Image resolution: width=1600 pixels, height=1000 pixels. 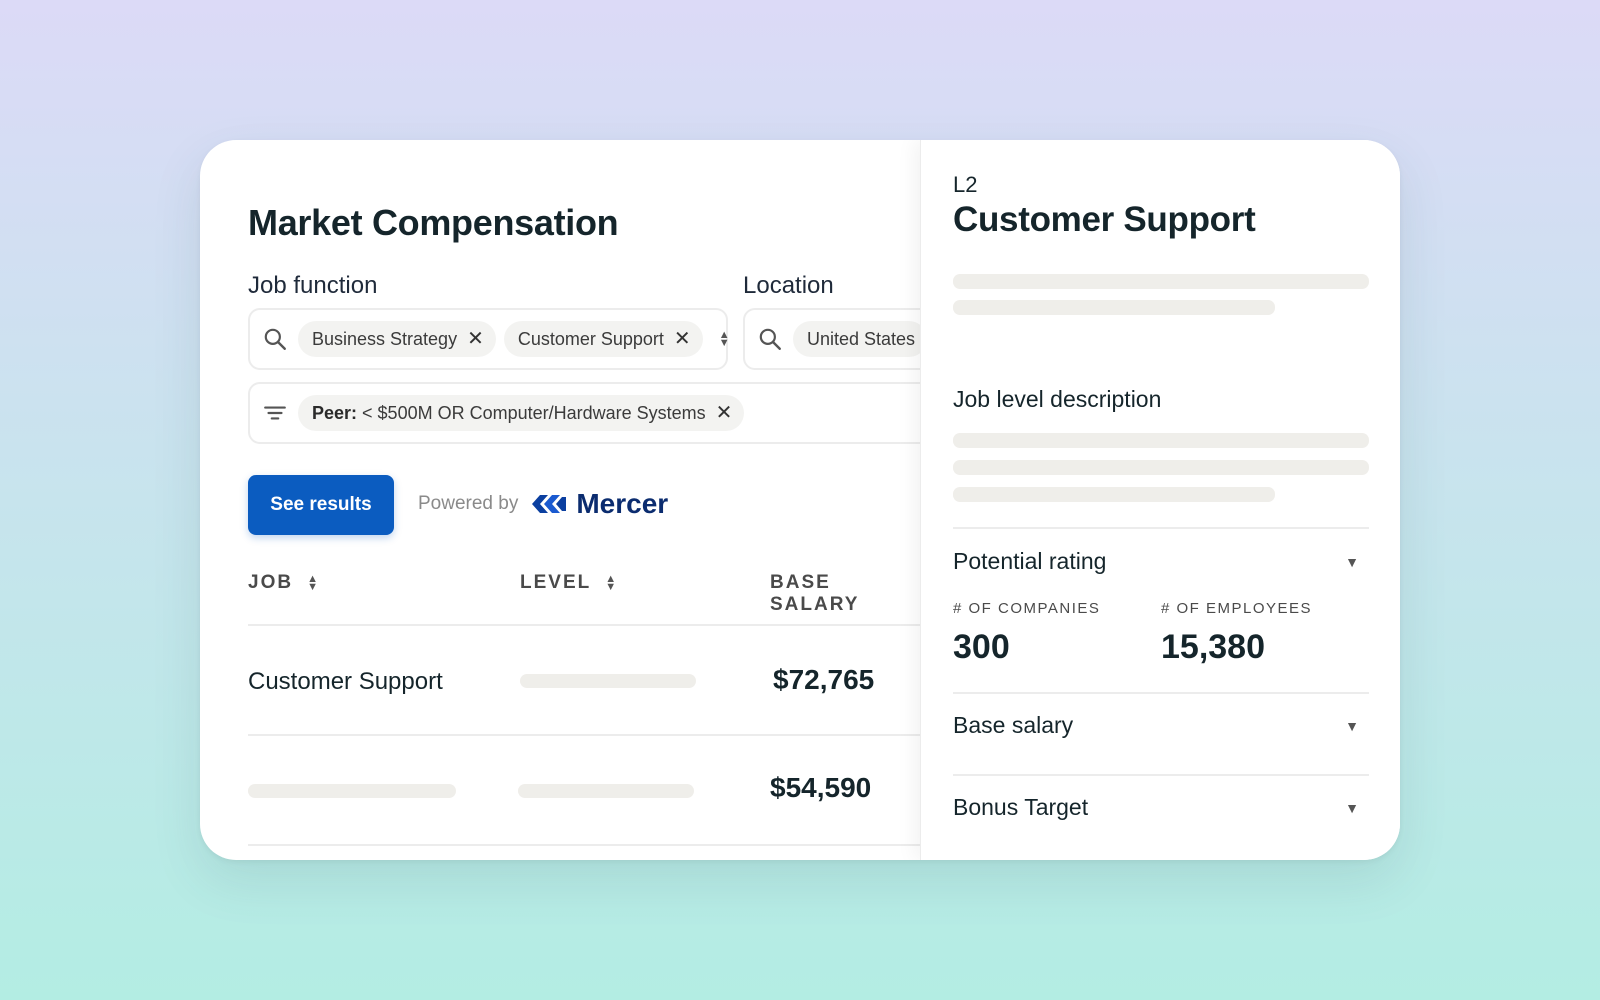 I want to click on chip-business-strategy: Business Strategy ✕, so click(x=397, y=339).